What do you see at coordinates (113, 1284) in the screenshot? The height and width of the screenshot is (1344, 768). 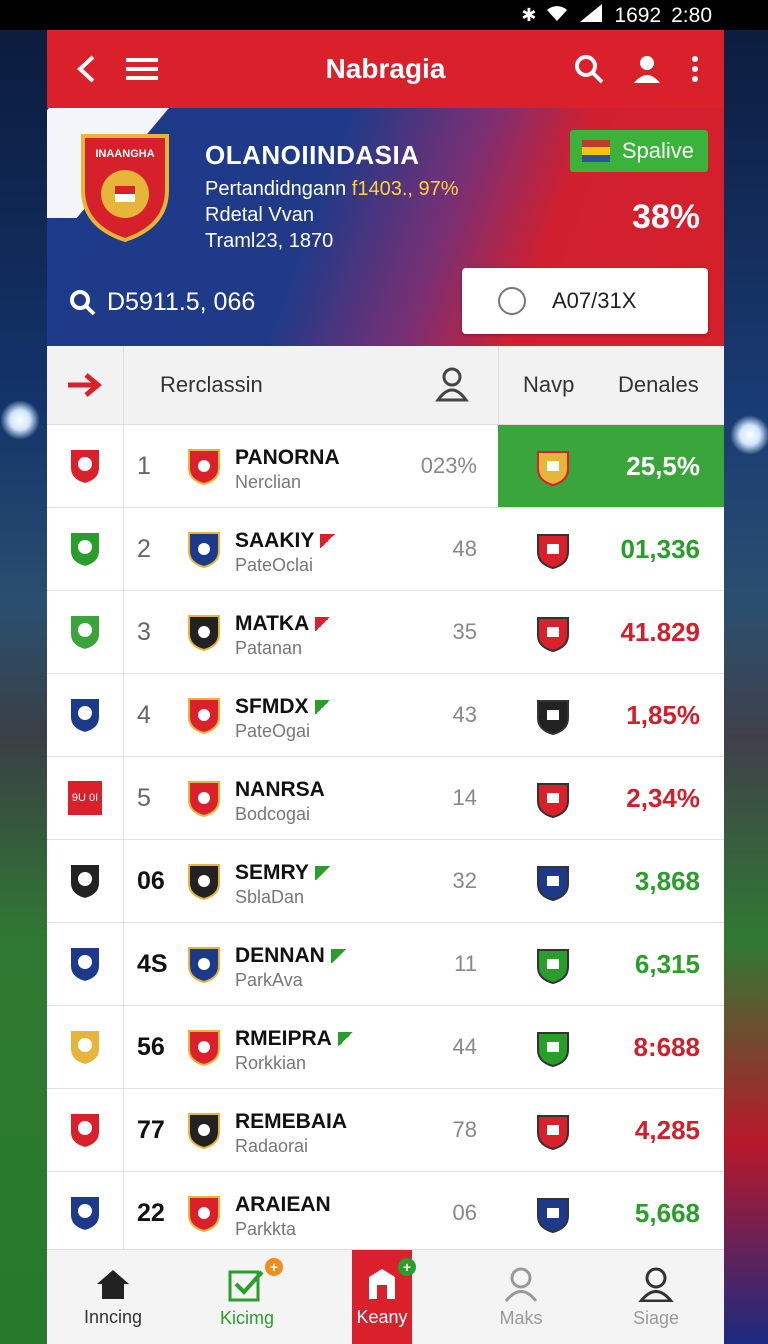 I see `home-icon` at bounding box center [113, 1284].